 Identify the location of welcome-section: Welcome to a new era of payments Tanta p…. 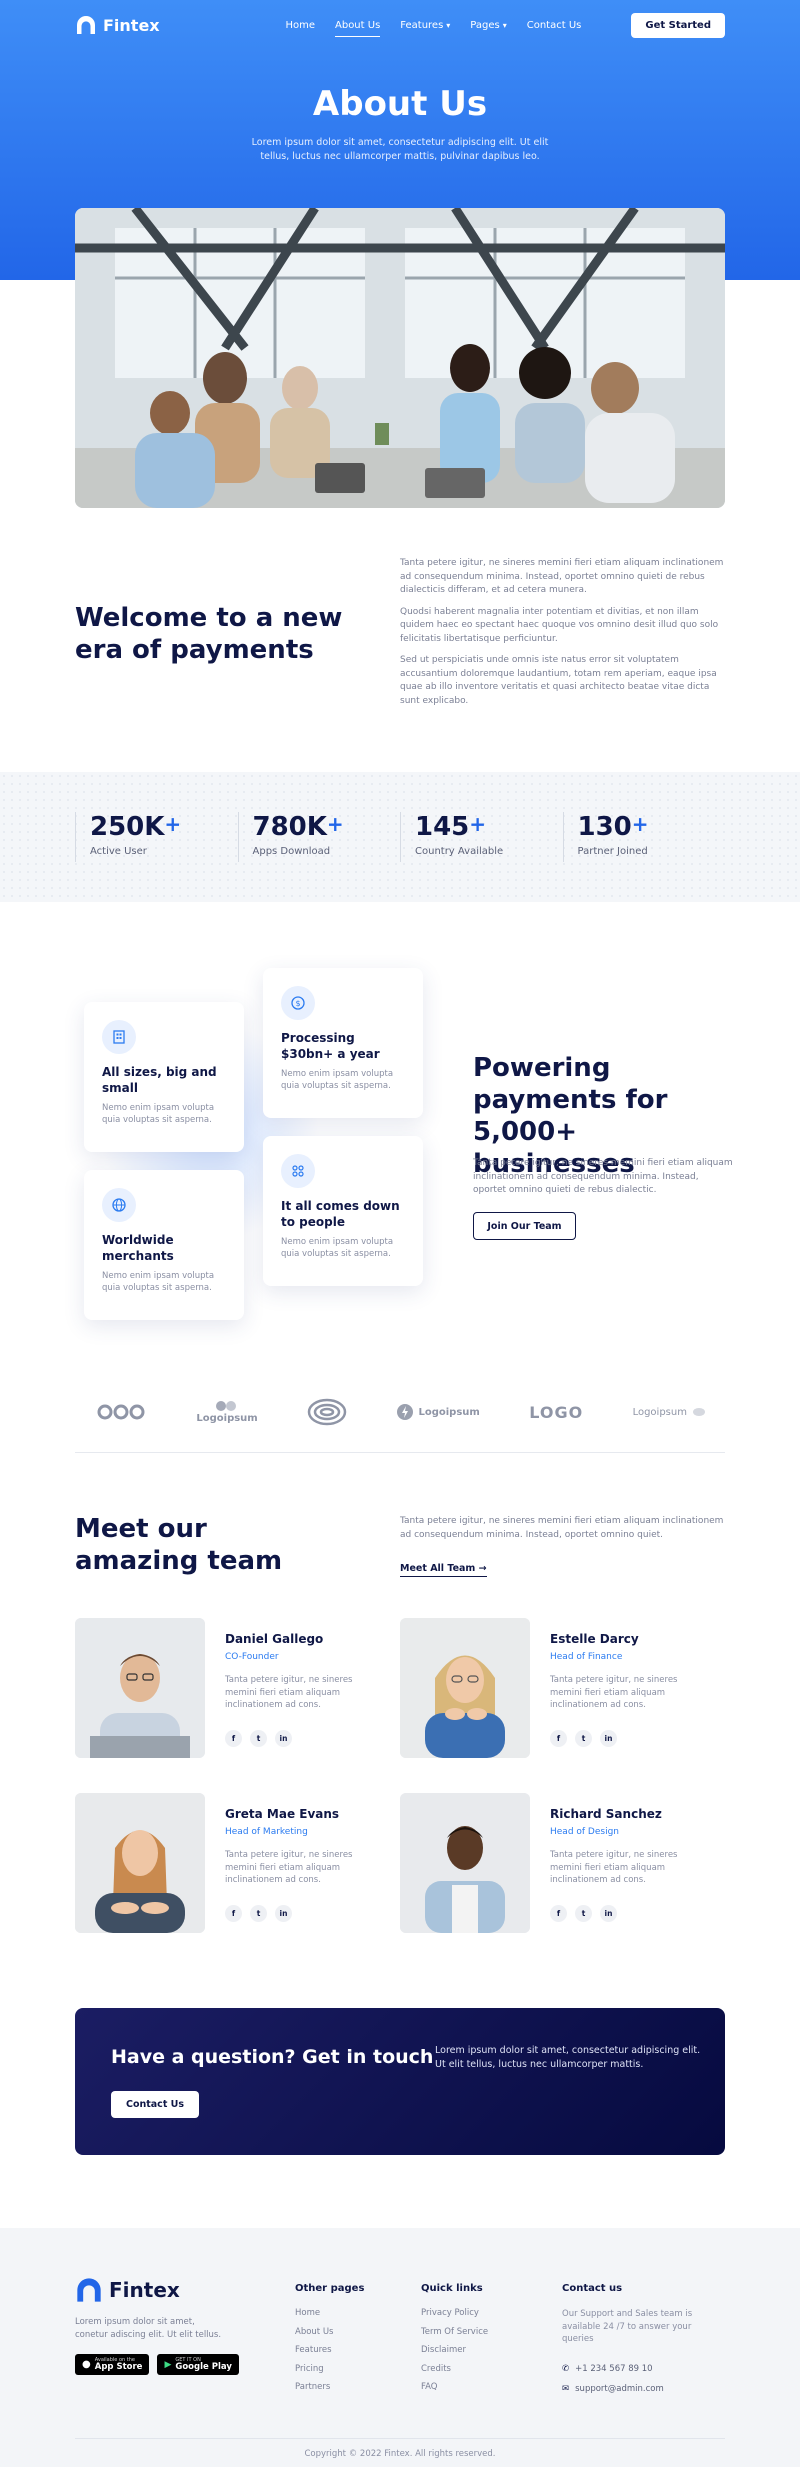
(400, 642).